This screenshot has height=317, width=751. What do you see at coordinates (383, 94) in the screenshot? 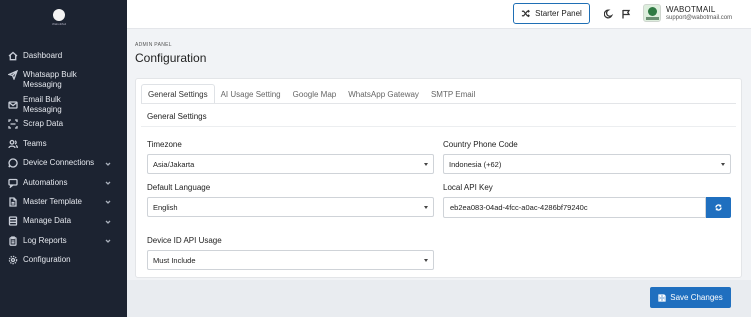
I see `tab-whatsapp-gateway: WhatsApp Gateway` at bounding box center [383, 94].